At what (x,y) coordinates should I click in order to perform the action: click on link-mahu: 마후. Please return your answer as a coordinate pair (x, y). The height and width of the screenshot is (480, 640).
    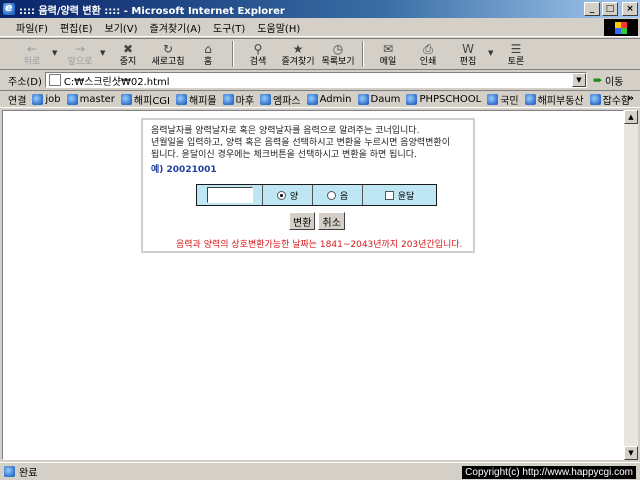
    Looking at the image, I should click on (238, 99).